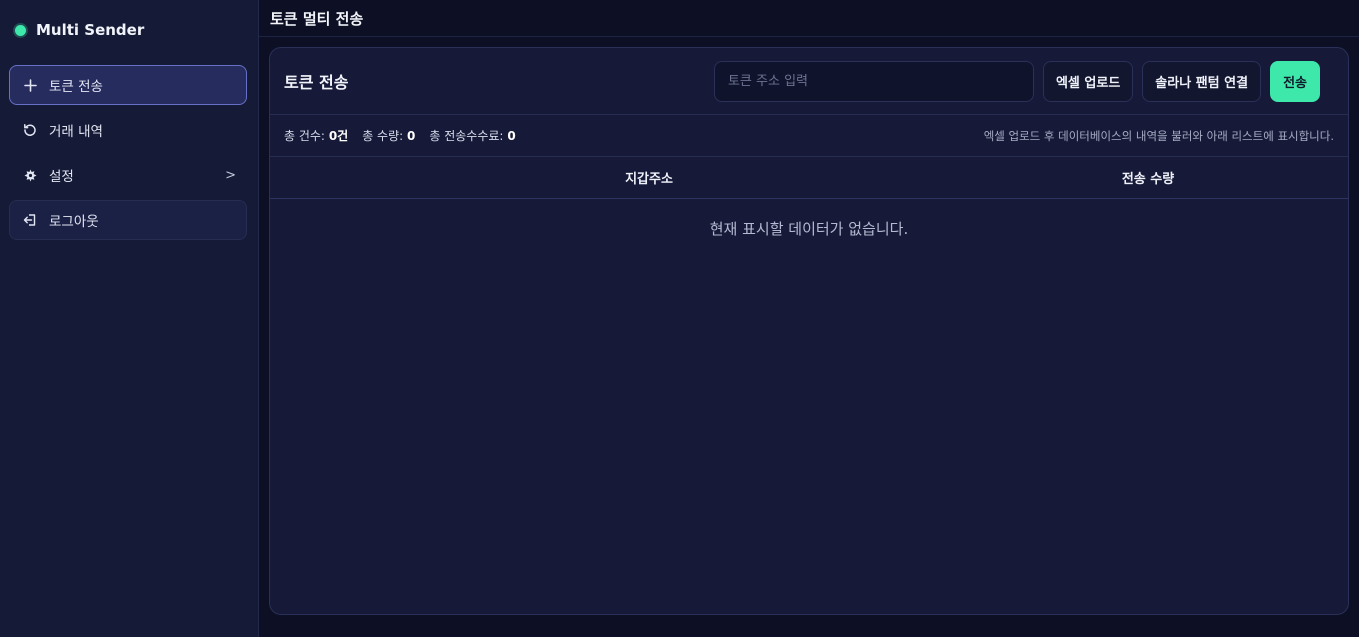 The height and width of the screenshot is (637, 1359). Describe the element at coordinates (128, 130) in the screenshot. I see `sidebar-item-history: 거래 내역` at that location.